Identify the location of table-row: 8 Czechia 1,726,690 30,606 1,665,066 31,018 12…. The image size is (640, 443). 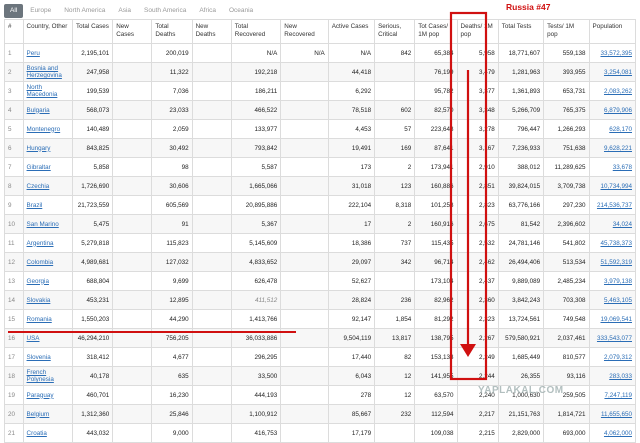
(320, 186).